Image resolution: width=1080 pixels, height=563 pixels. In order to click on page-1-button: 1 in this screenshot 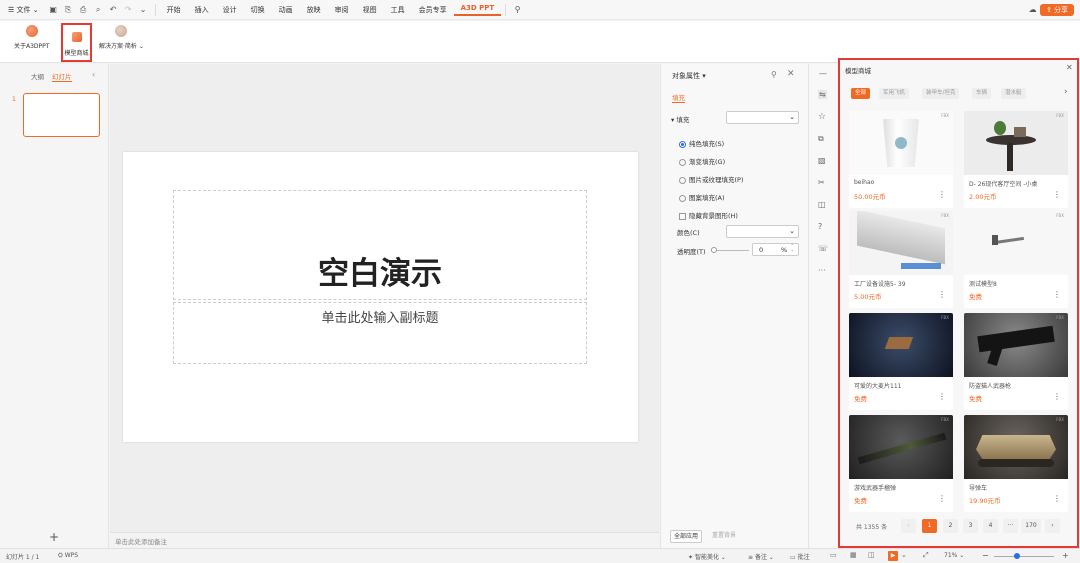, I will do `click(929, 526)`.